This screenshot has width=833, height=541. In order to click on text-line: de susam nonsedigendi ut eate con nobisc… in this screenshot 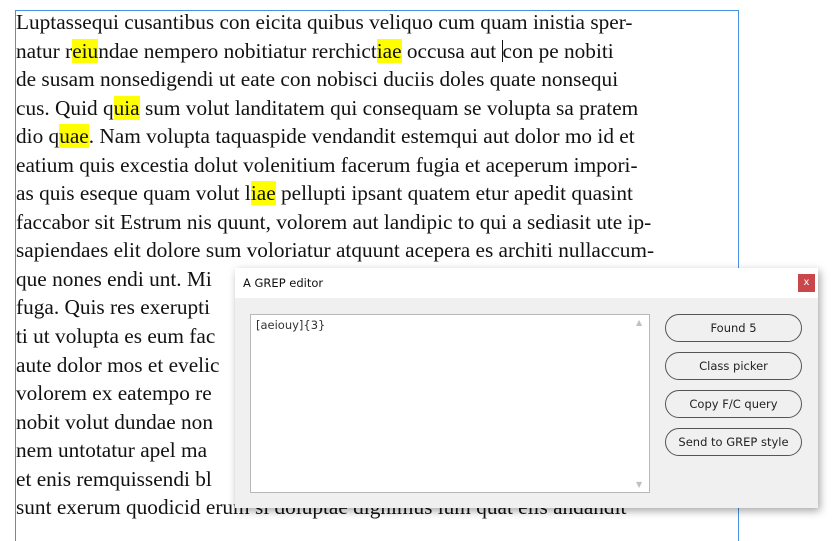, I will do `click(376, 79)`.